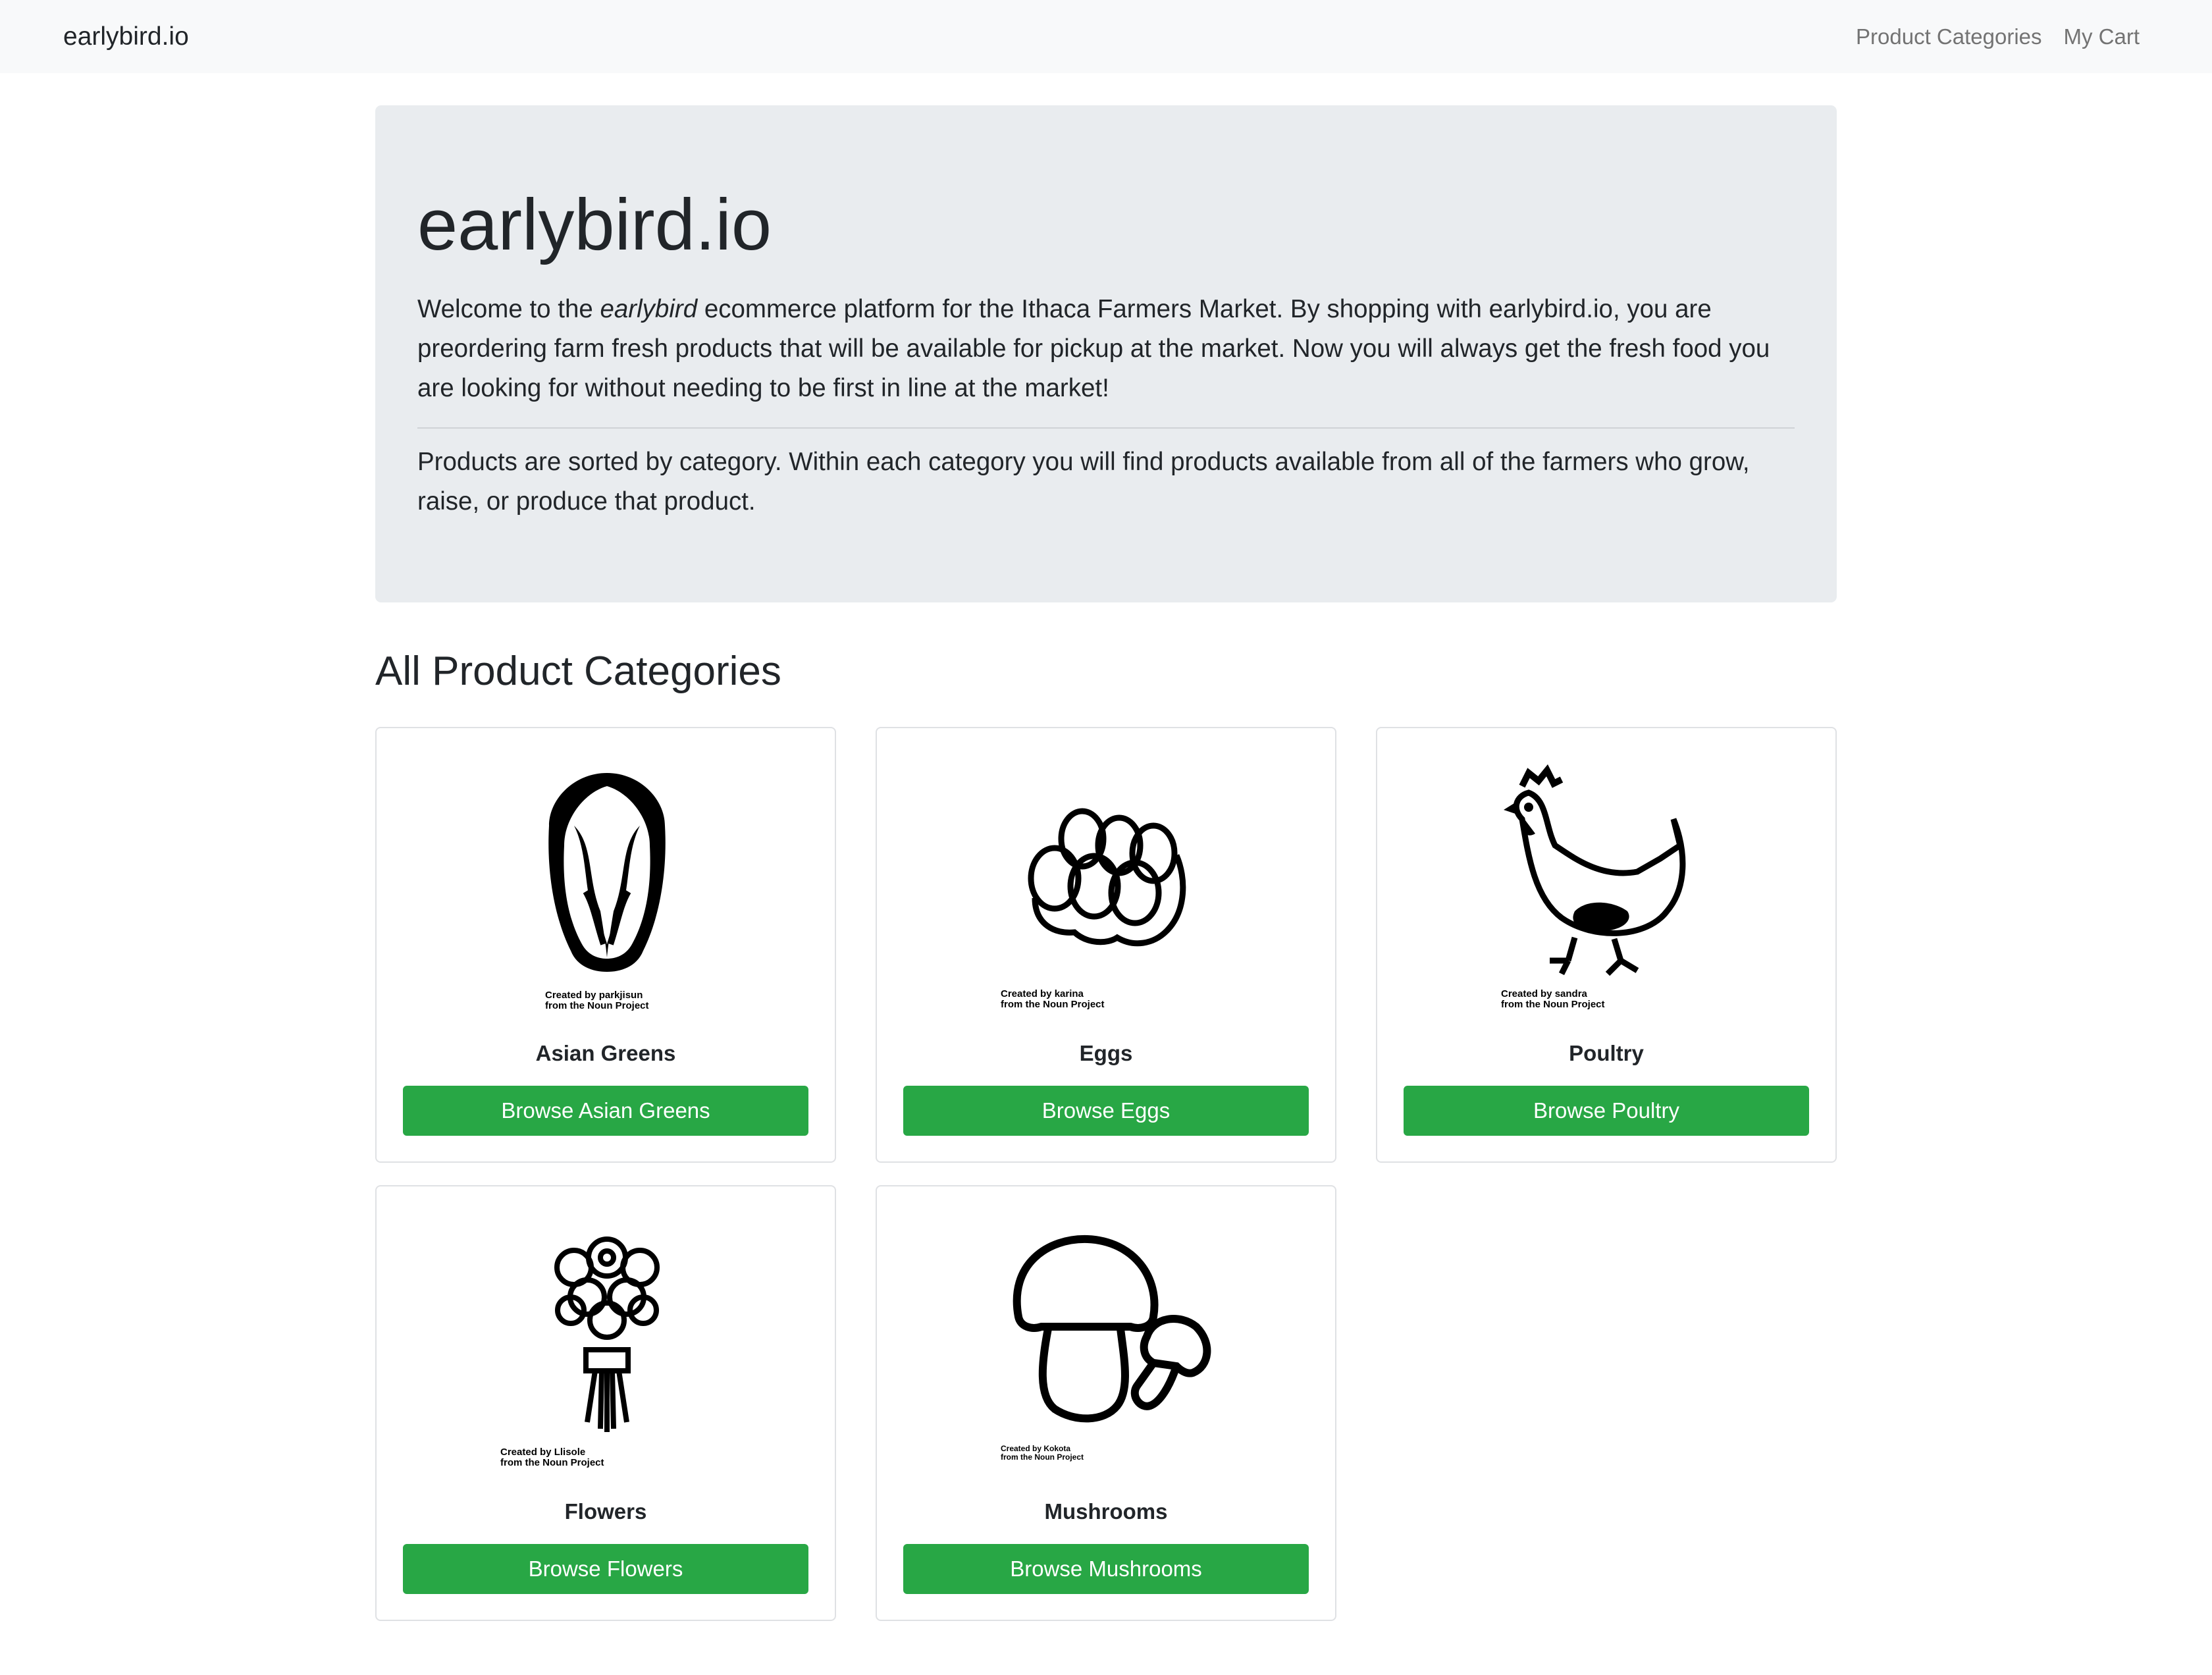 The height and width of the screenshot is (1675, 2212). Describe the element at coordinates (607, 1334) in the screenshot. I see `flowers-icon` at that location.